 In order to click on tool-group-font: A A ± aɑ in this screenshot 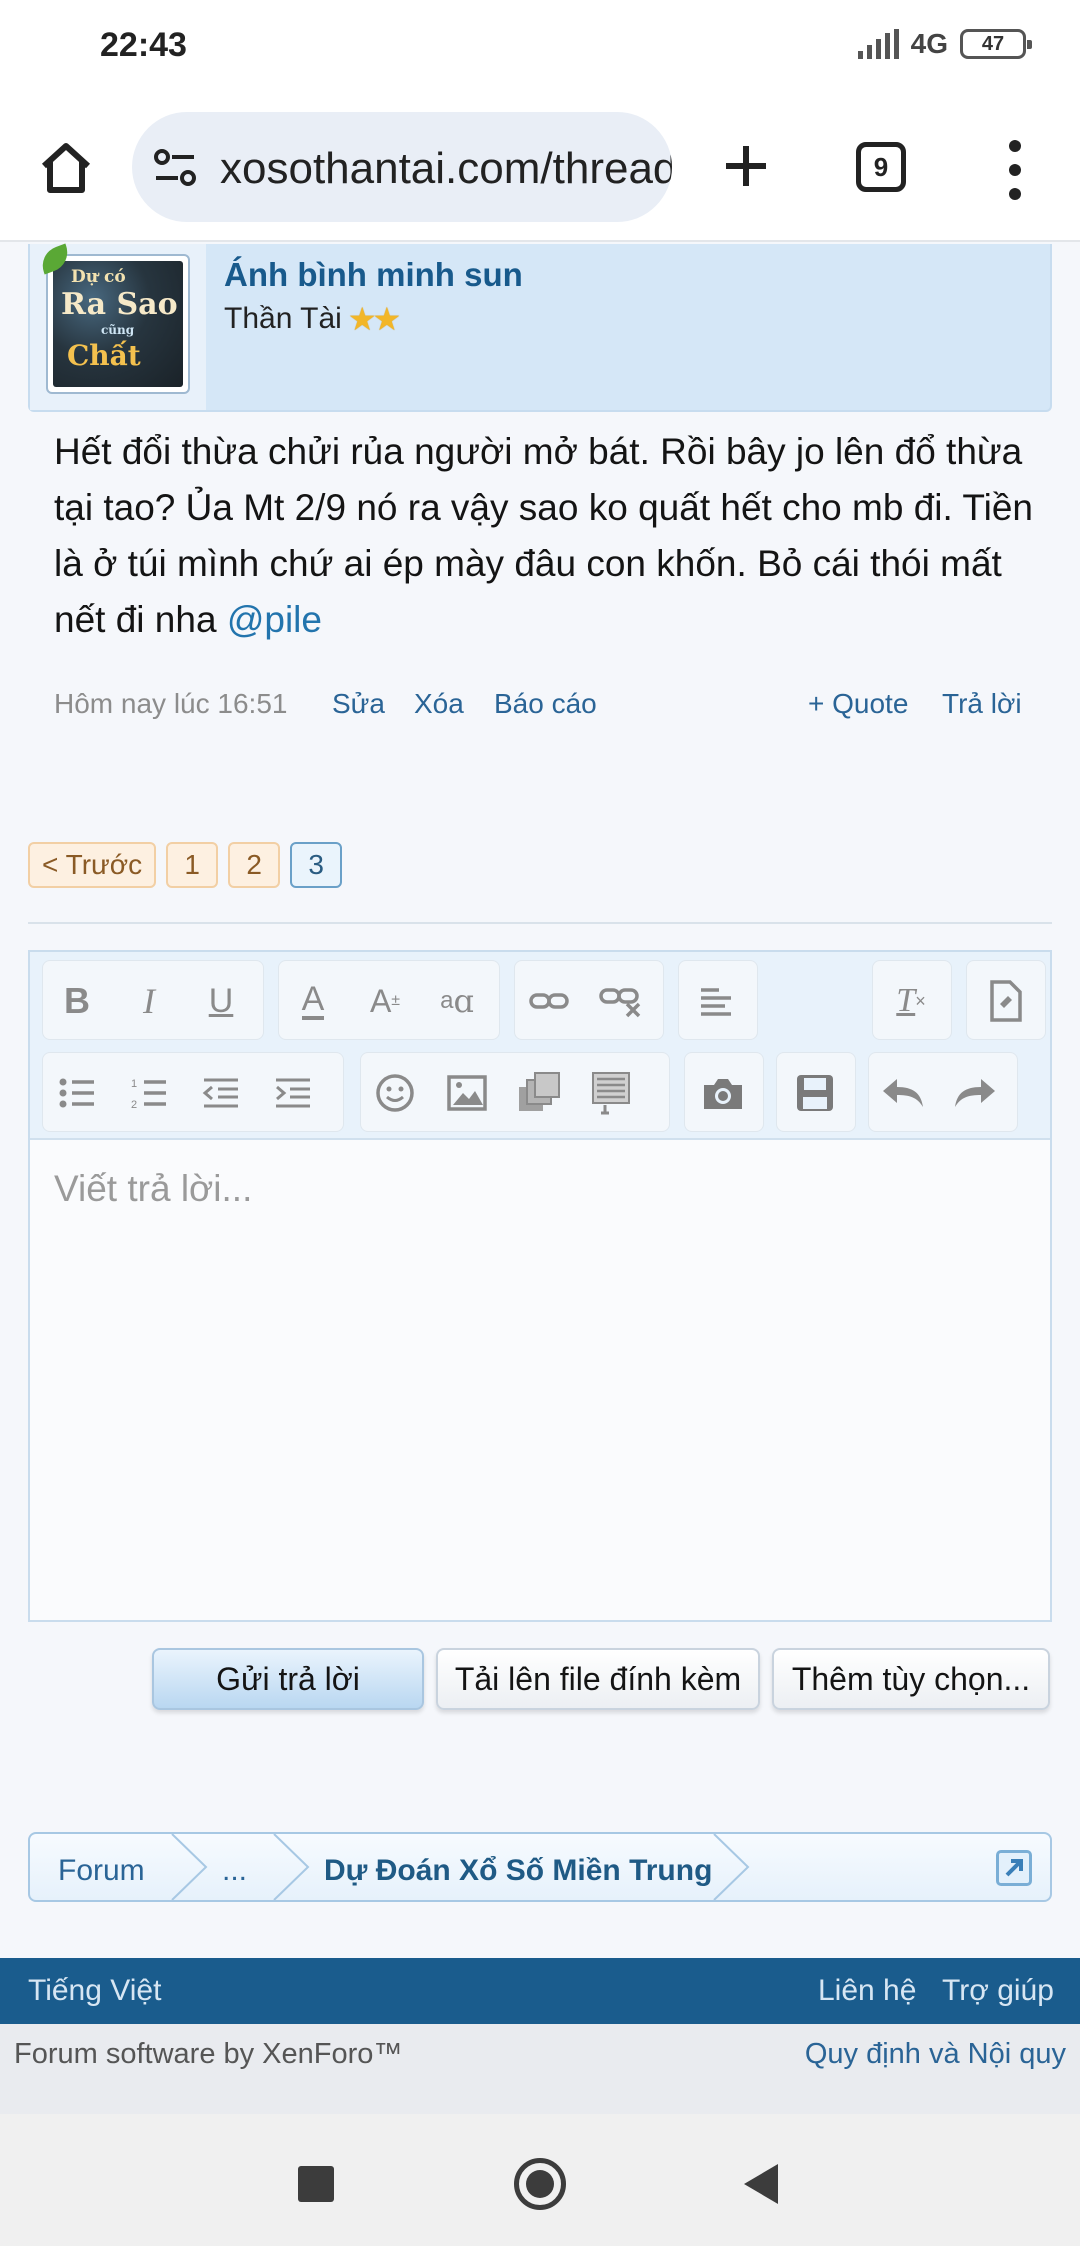, I will do `click(389, 1000)`.